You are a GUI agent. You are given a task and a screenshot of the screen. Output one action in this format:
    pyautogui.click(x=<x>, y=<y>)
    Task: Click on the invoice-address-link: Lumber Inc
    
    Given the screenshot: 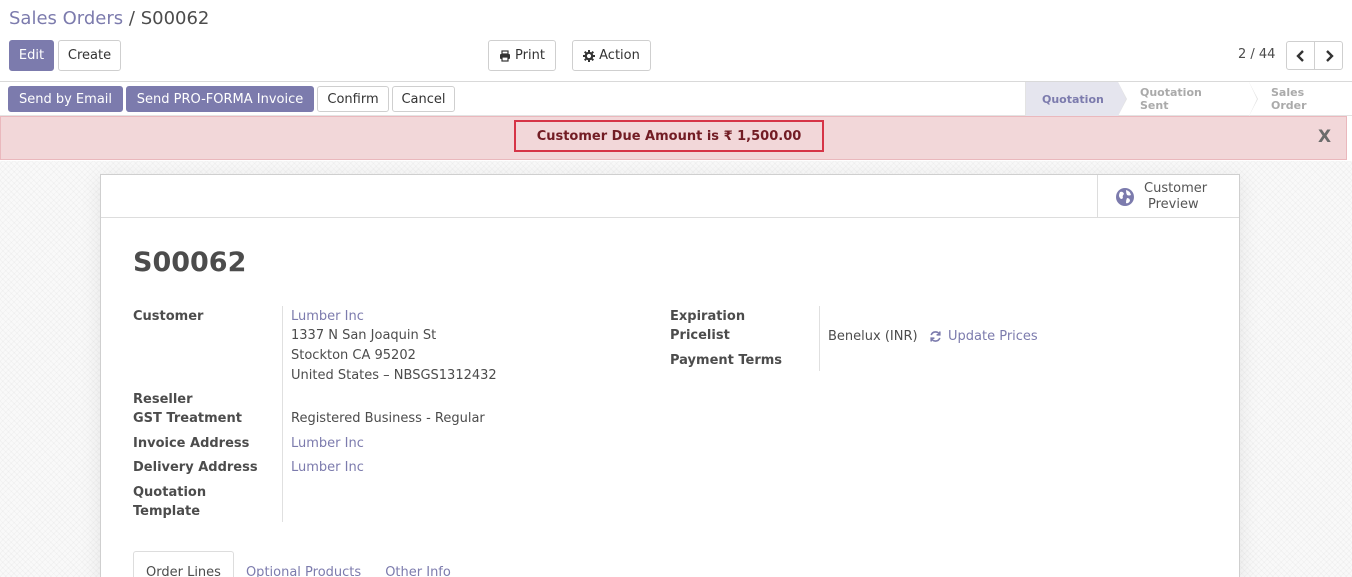 What is the action you would take?
    pyautogui.click(x=327, y=443)
    